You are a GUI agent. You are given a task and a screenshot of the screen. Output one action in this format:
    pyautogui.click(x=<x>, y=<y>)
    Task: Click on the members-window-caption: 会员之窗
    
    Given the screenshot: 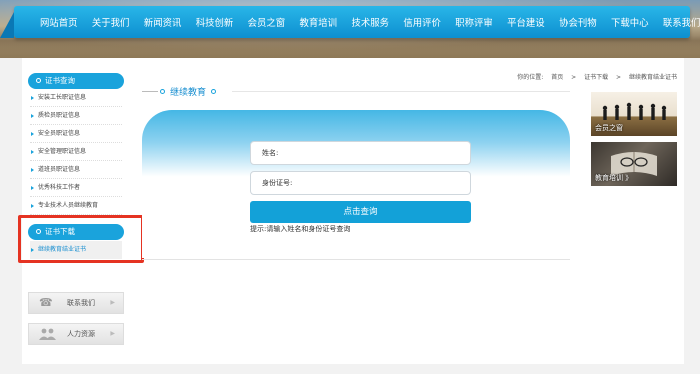 What is the action you would take?
    pyautogui.click(x=609, y=128)
    